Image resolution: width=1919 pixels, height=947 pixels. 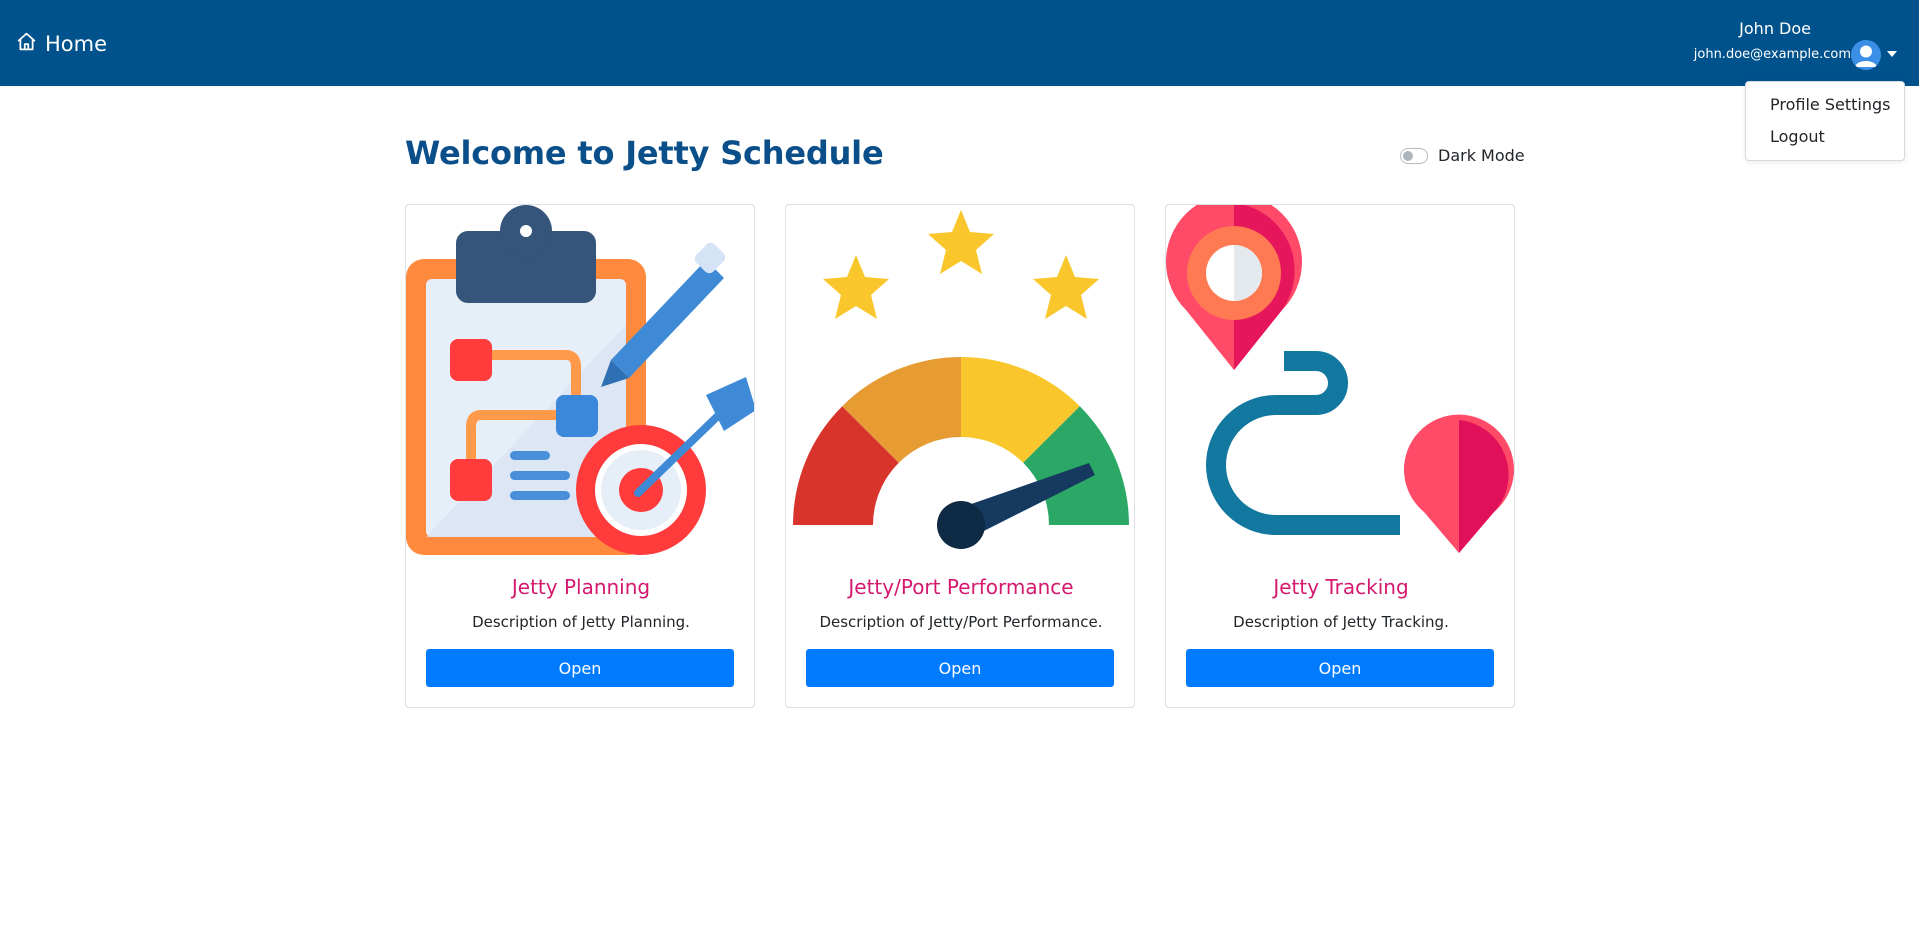 What do you see at coordinates (961, 622) in the screenshot?
I see `card-description: Description of Jetty/Port Performance.` at bounding box center [961, 622].